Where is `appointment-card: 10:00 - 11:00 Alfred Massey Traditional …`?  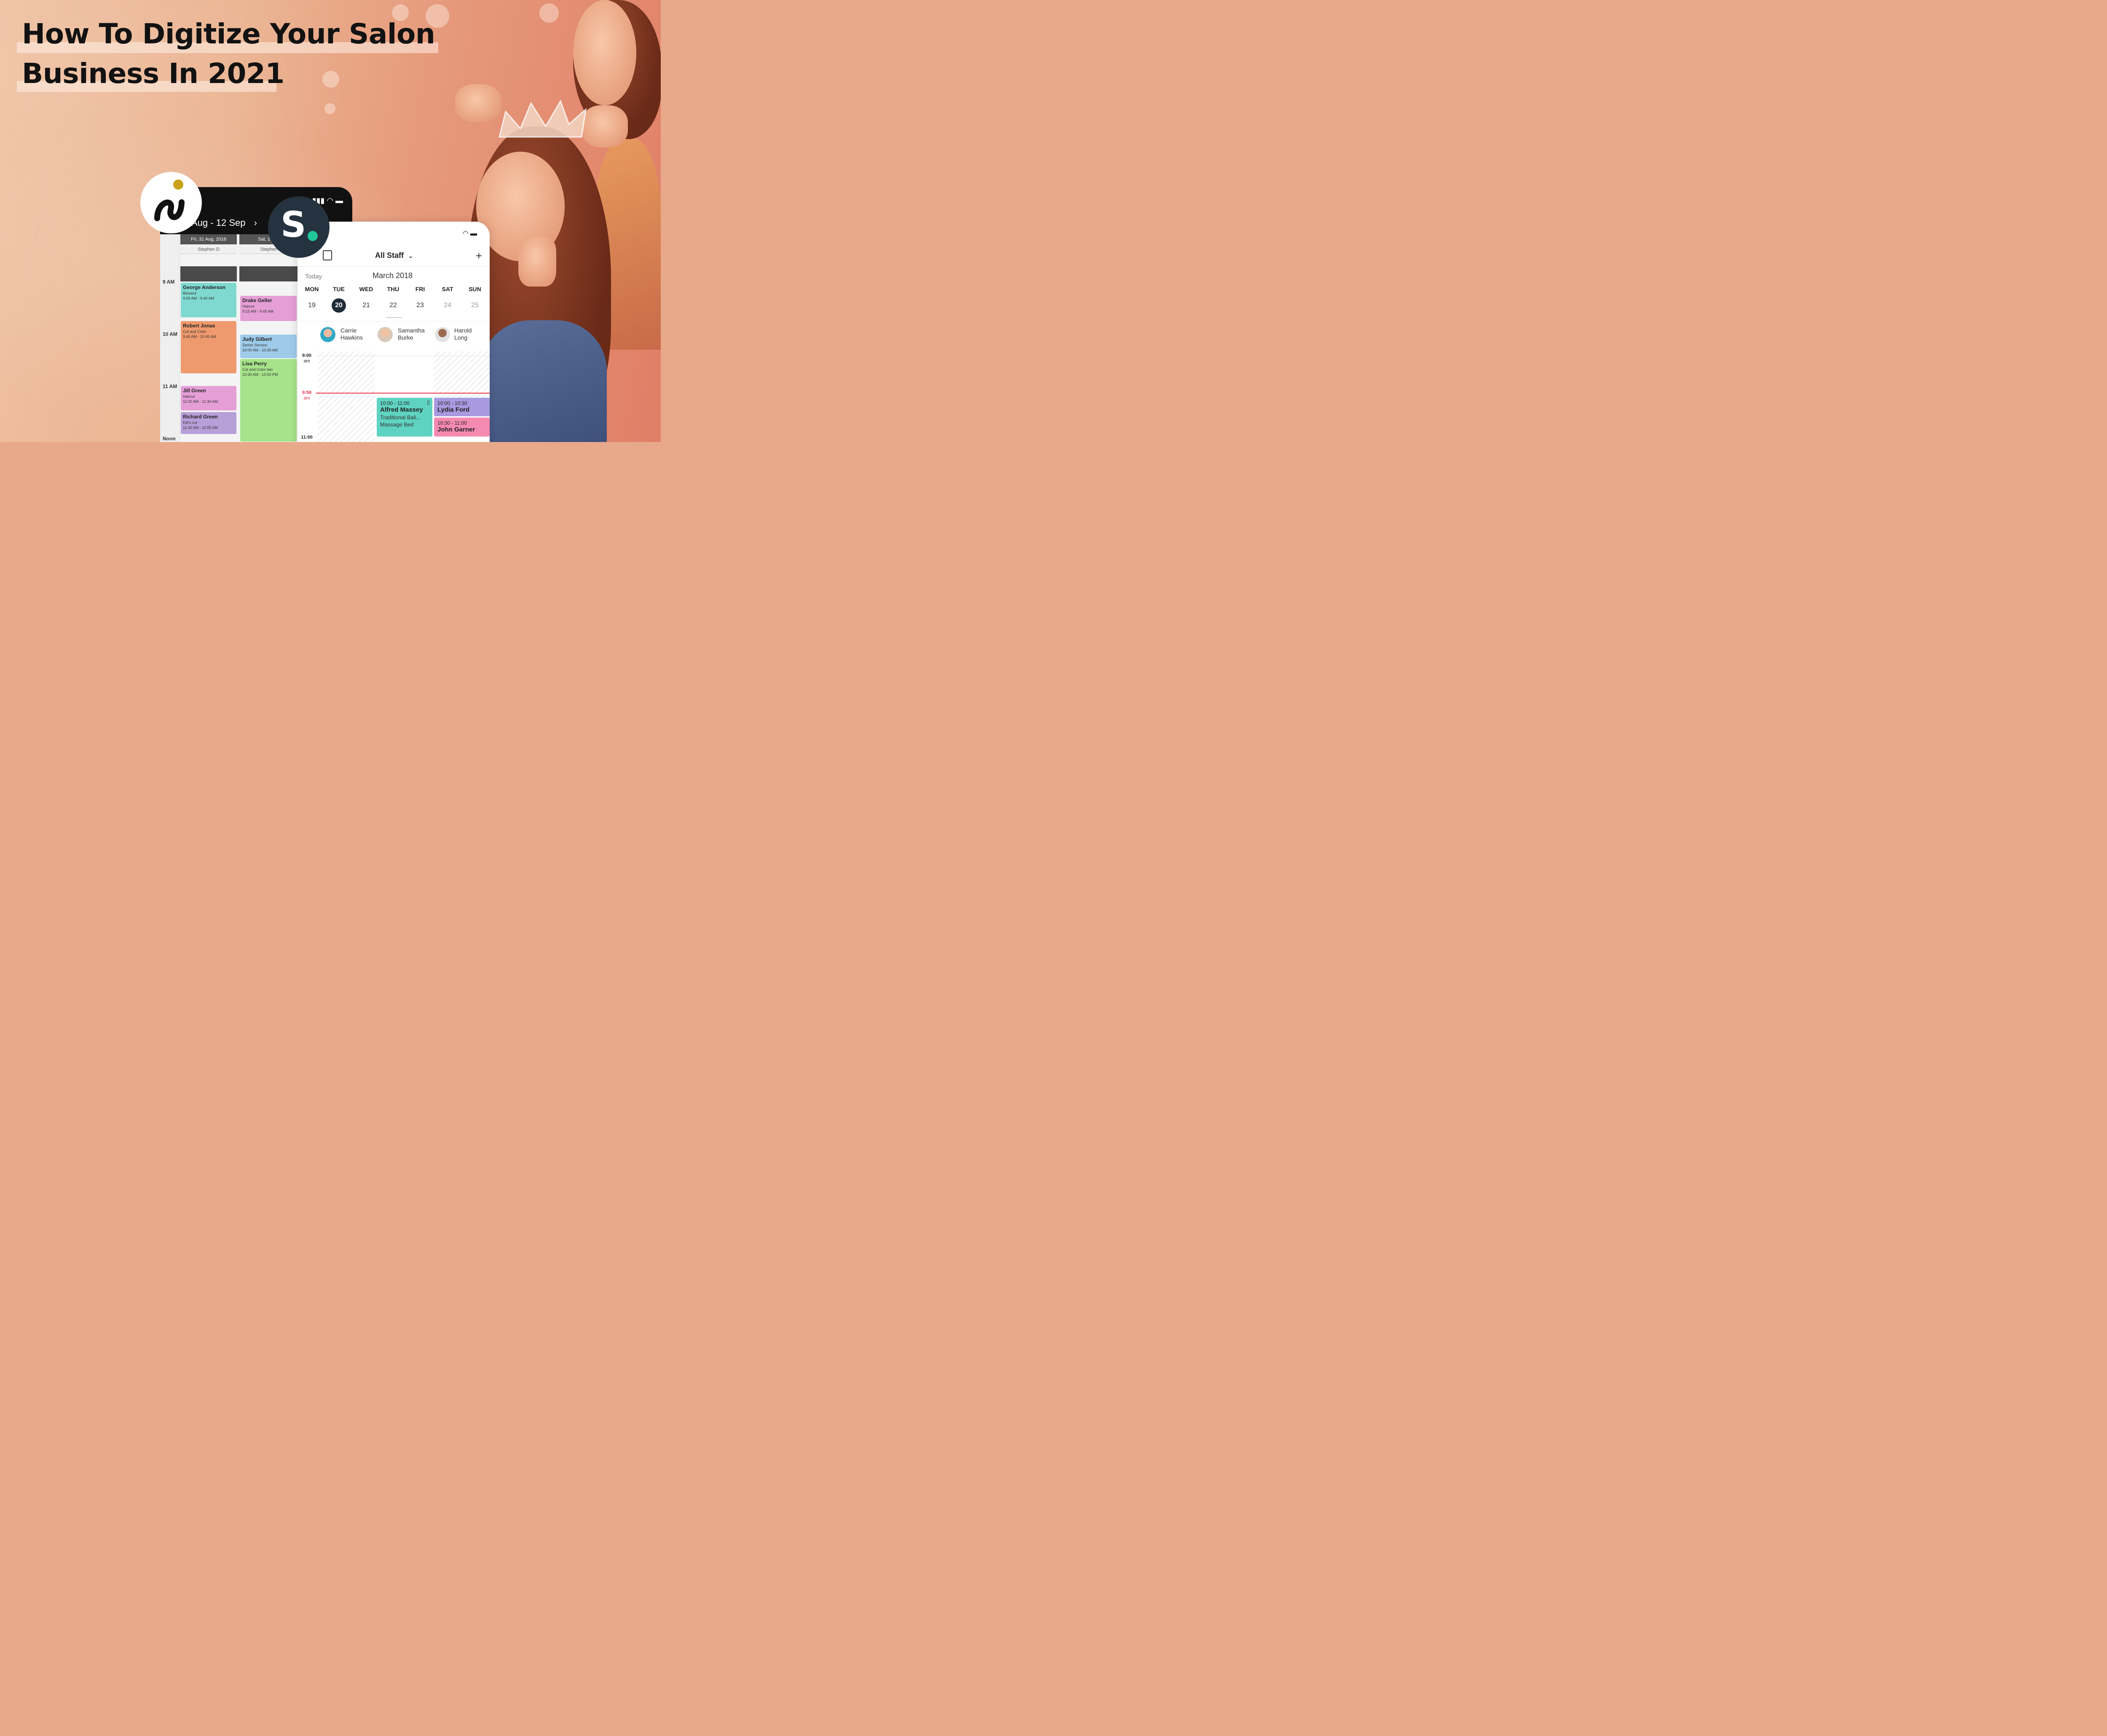
appointment-card: 10:00 - 11:00 Alfred Massey Traditional … is located at coordinates (404, 417).